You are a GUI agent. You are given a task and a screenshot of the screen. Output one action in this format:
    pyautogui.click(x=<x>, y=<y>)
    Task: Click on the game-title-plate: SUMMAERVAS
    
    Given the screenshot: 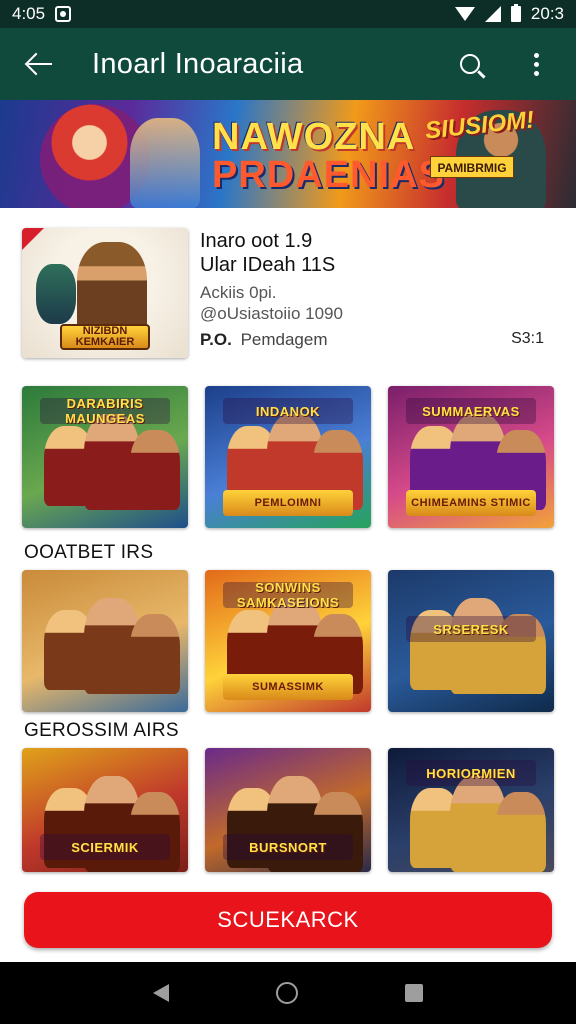 What is the action you would take?
    pyautogui.click(x=471, y=411)
    